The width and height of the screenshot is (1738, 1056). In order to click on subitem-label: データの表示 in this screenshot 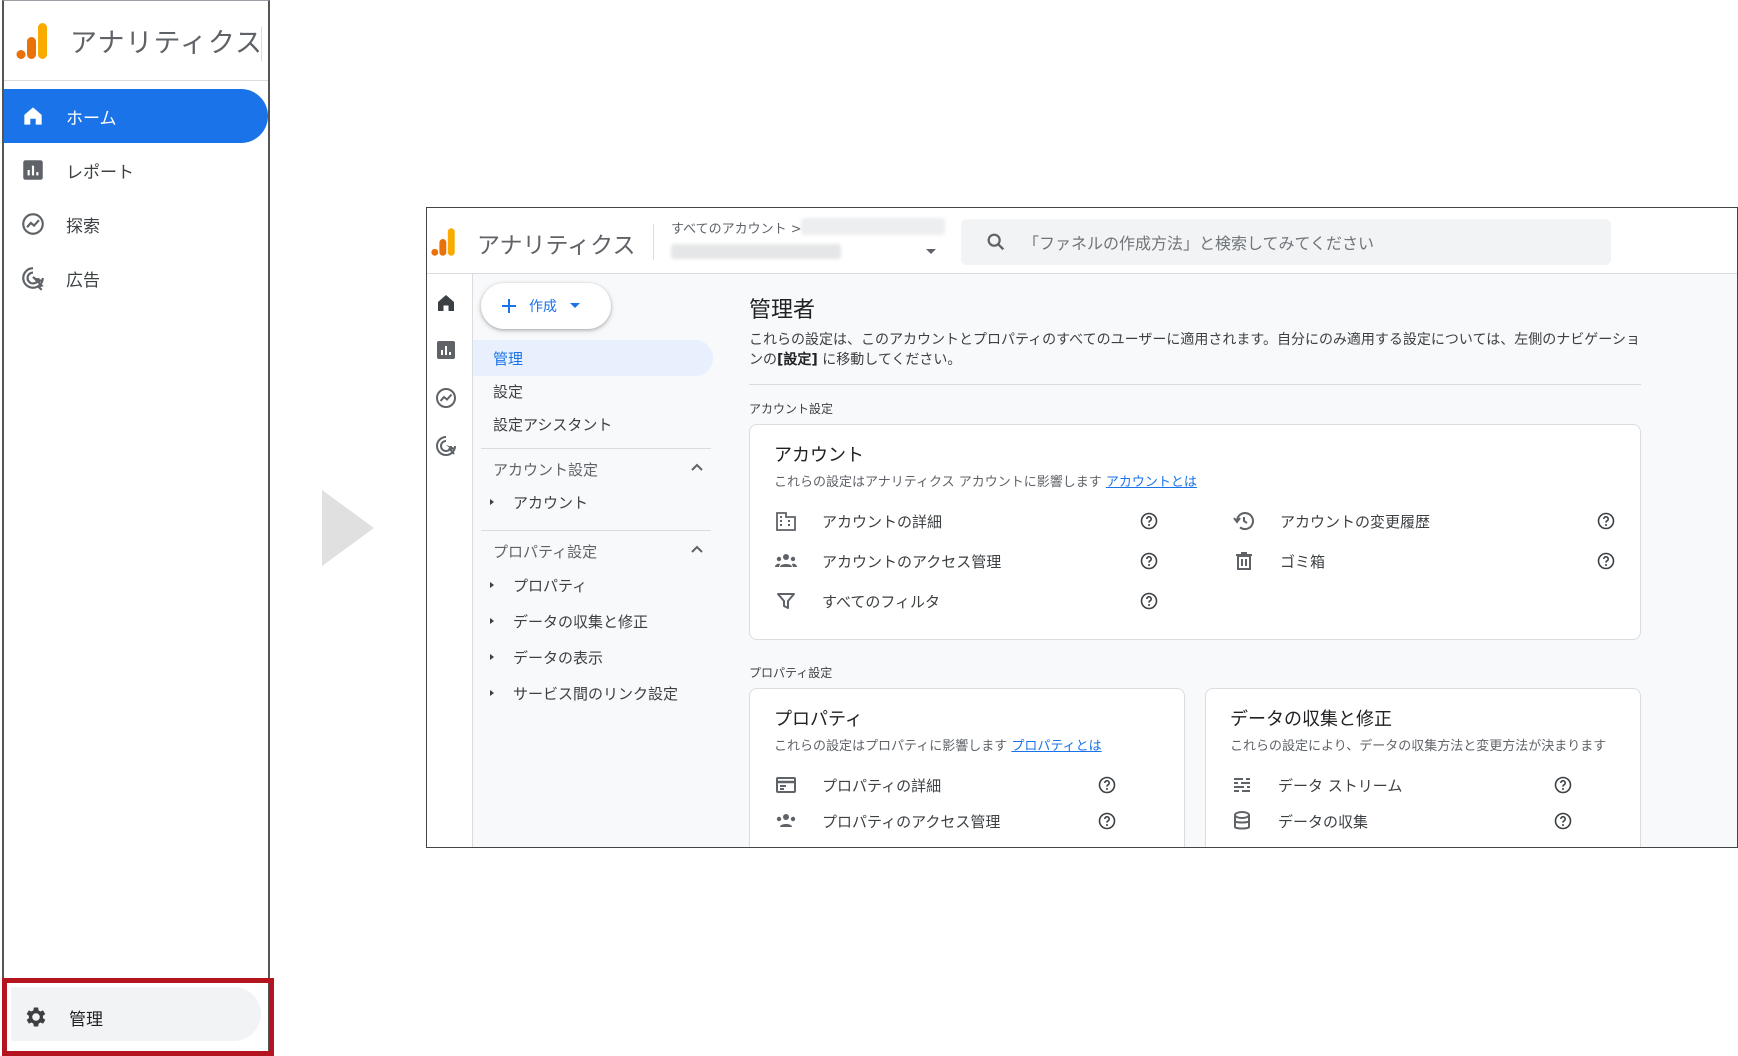, I will do `click(558, 657)`.